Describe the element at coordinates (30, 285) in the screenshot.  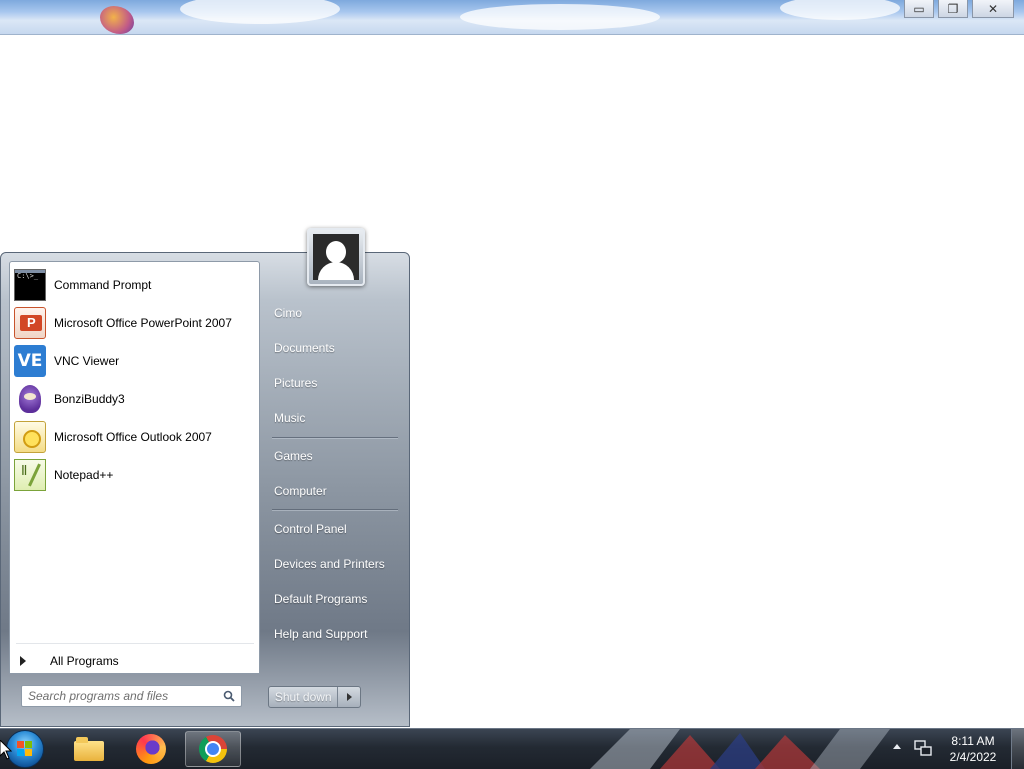
I see `command-prompt-icon` at that location.